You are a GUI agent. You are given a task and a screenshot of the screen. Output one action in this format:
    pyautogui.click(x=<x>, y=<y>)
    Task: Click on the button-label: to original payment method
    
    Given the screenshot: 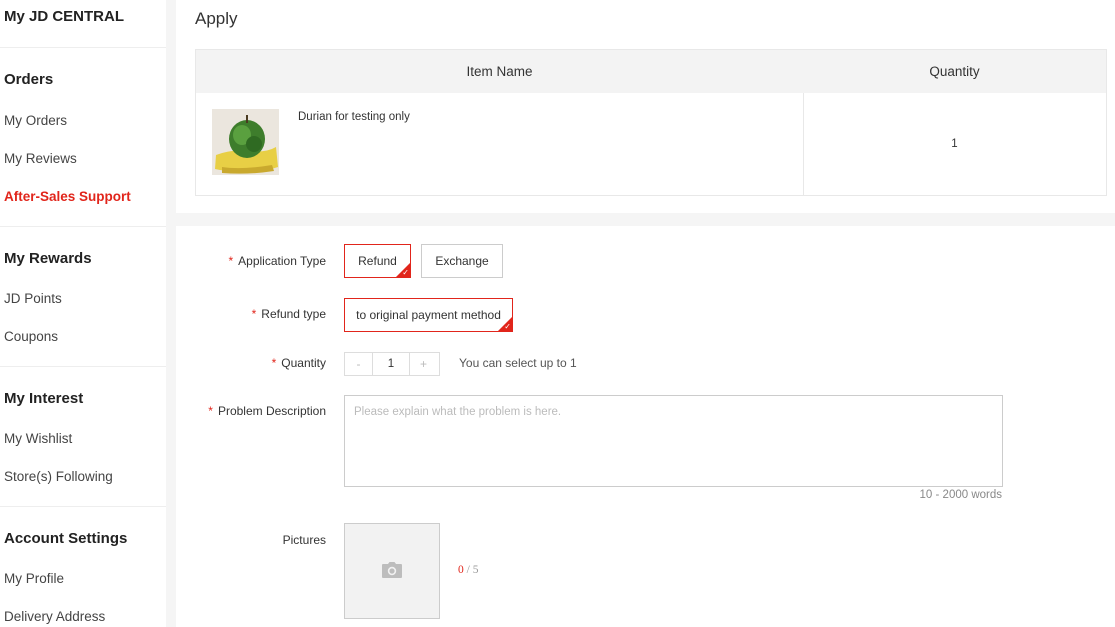 What is the action you would take?
    pyautogui.click(x=428, y=315)
    